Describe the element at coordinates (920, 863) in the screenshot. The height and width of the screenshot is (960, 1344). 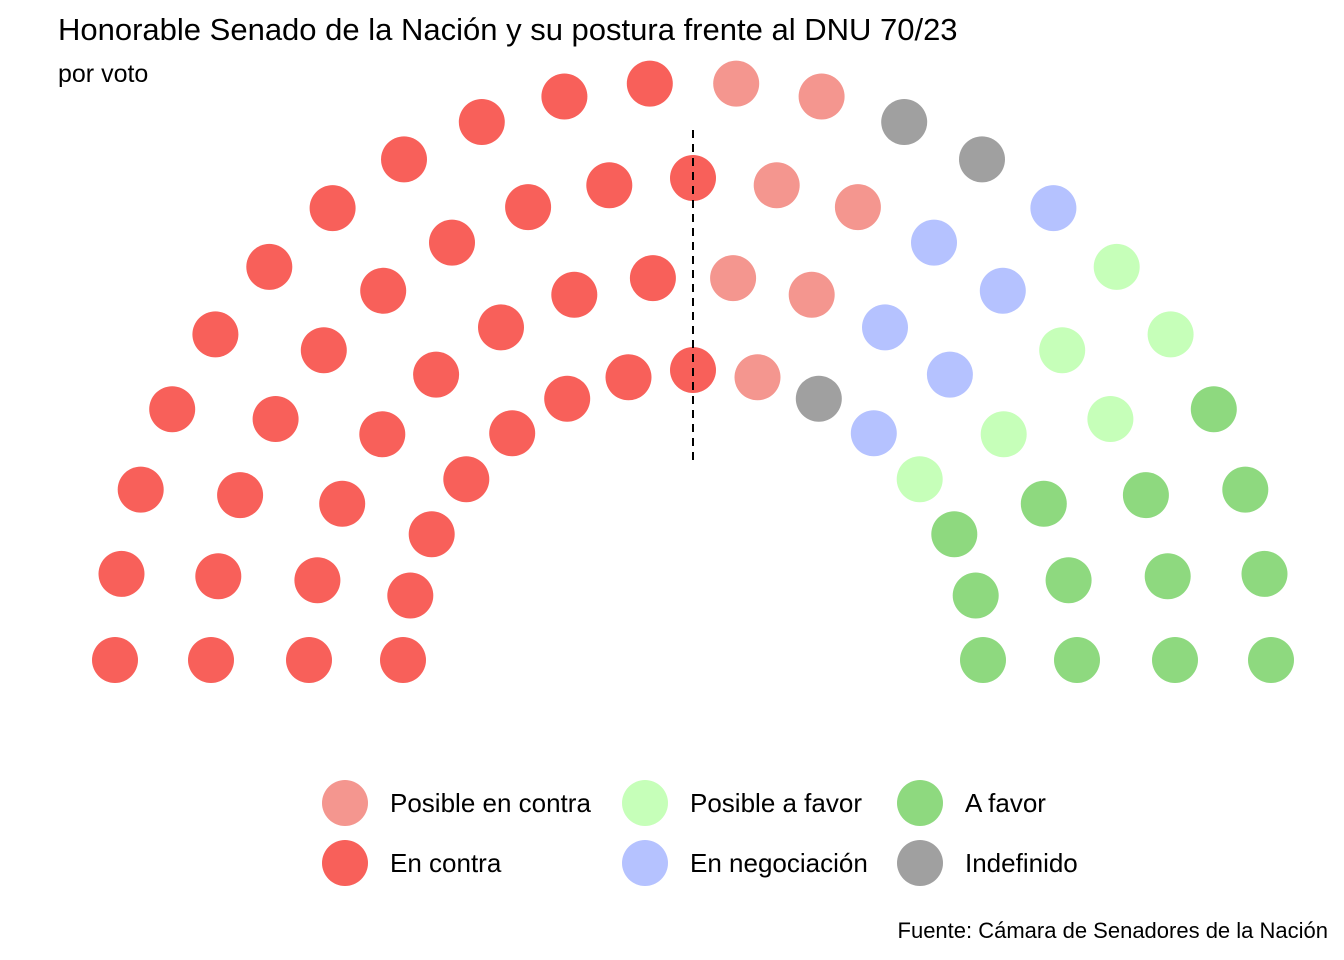
I see `legend-swatch-indefinido` at that location.